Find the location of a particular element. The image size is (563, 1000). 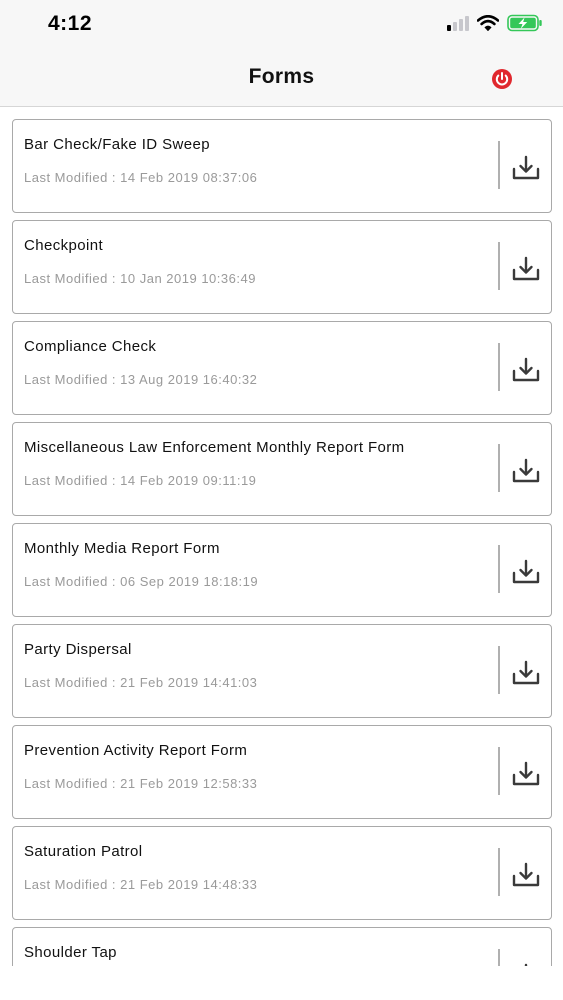

form-card: Shoulder Tap is located at coordinates (282, 946).